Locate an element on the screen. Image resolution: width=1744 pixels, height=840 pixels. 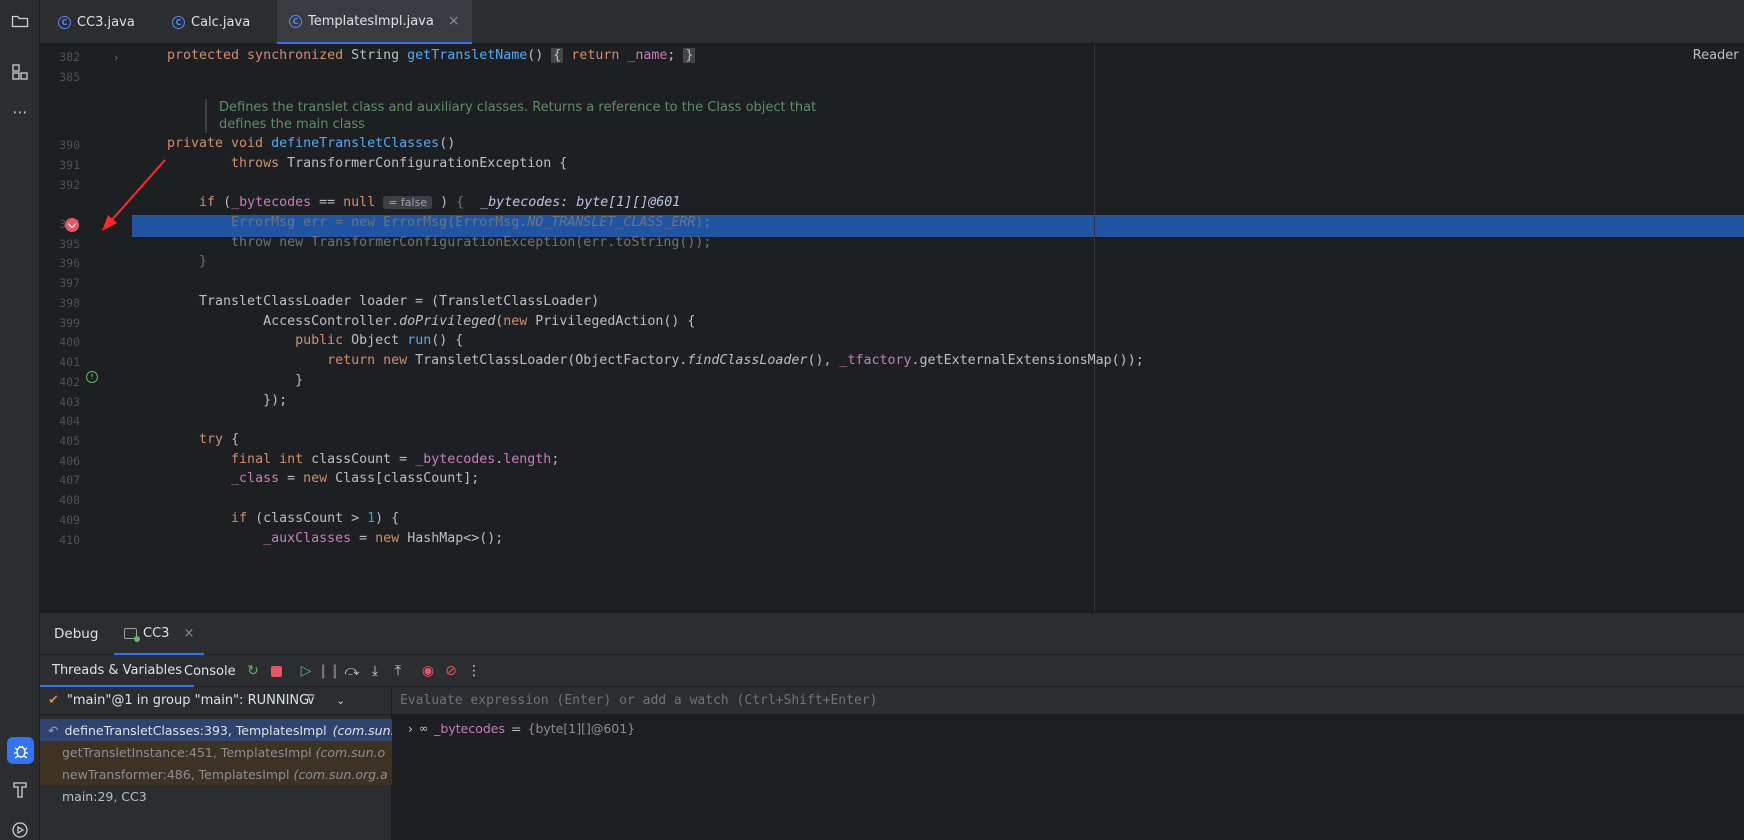
line-number: 397 is located at coordinates (69, 283).